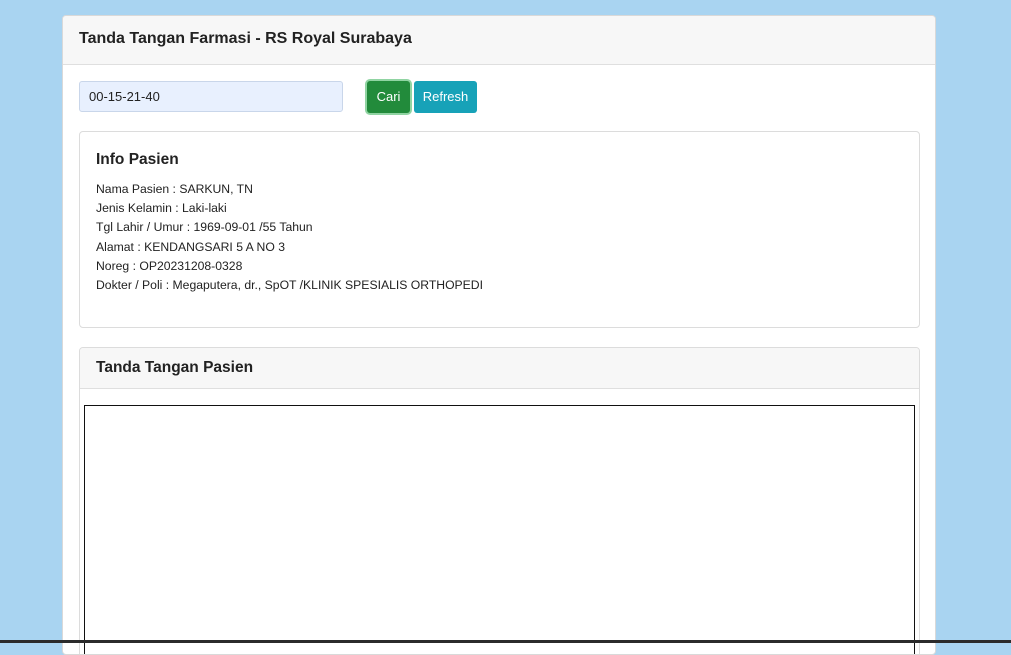 The image size is (1011, 655). I want to click on patient-name: Nama Pasien : SARKUN, TN, so click(174, 189).